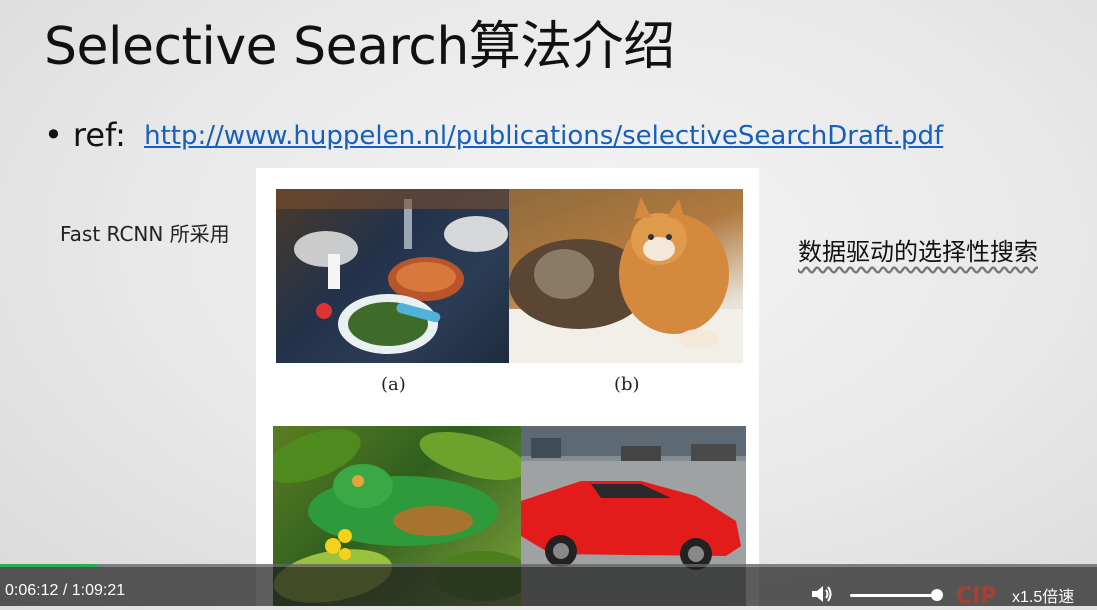  What do you see at coordinates (937, 595) in the screenshot?
I see `volume-knob` at bounding box center [937, 595].